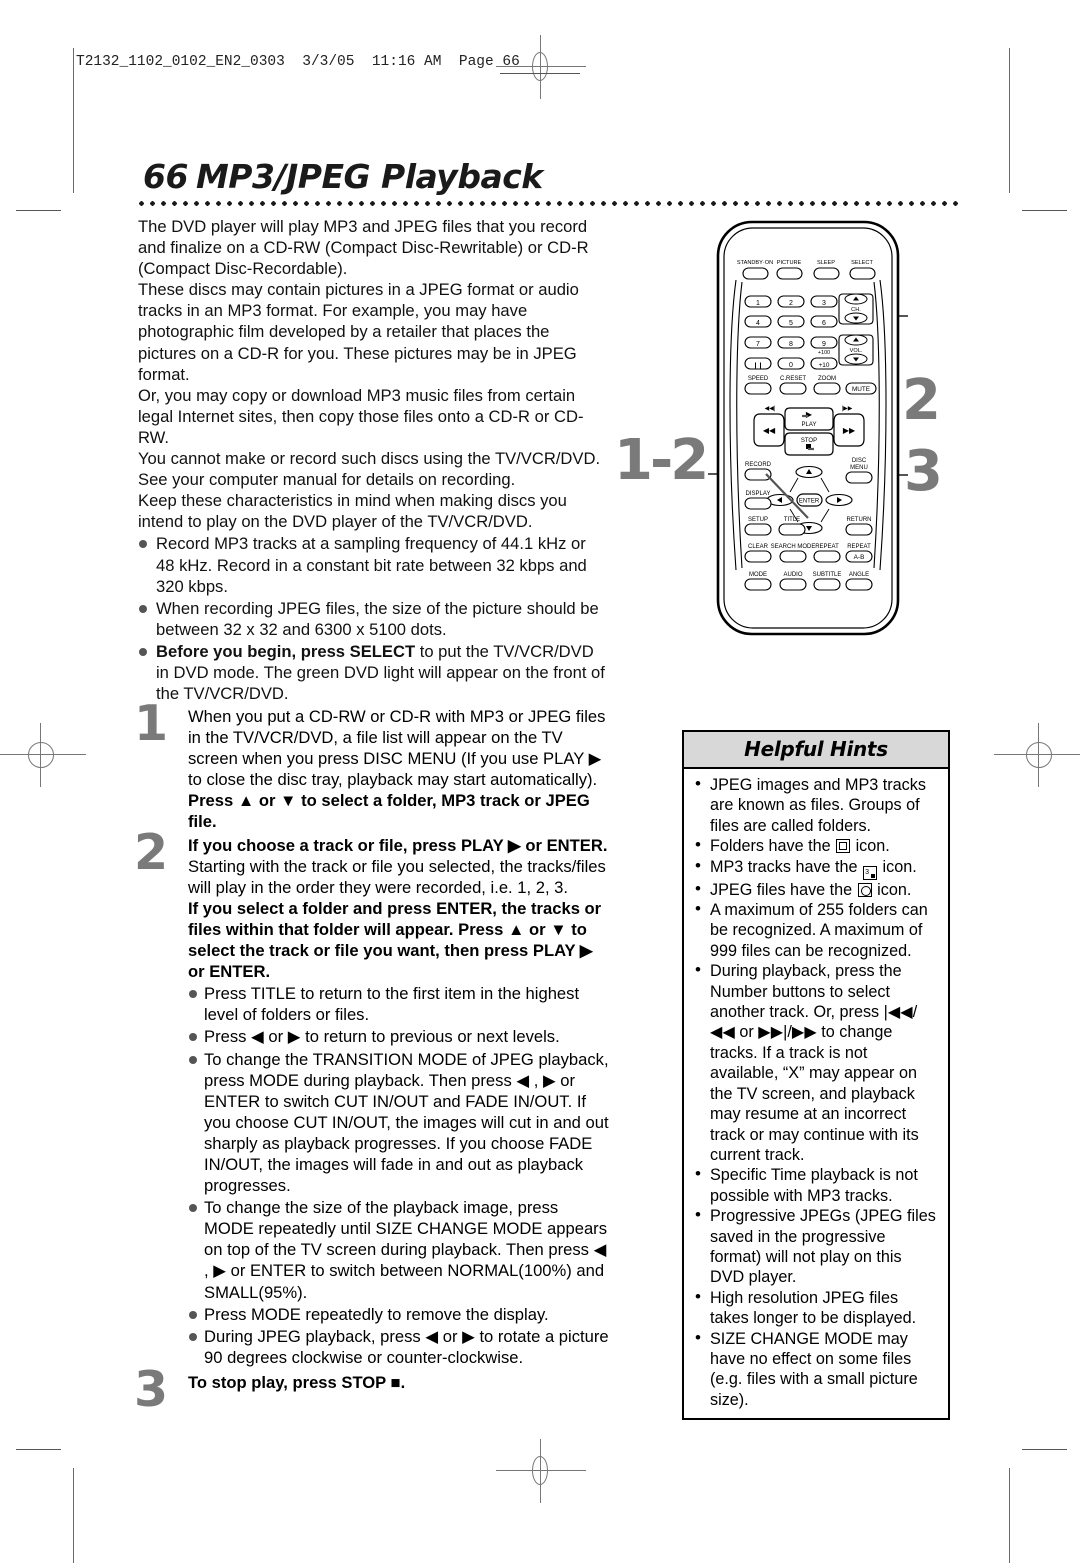  I want to click on svg-text: A-B, so click(859, 557).